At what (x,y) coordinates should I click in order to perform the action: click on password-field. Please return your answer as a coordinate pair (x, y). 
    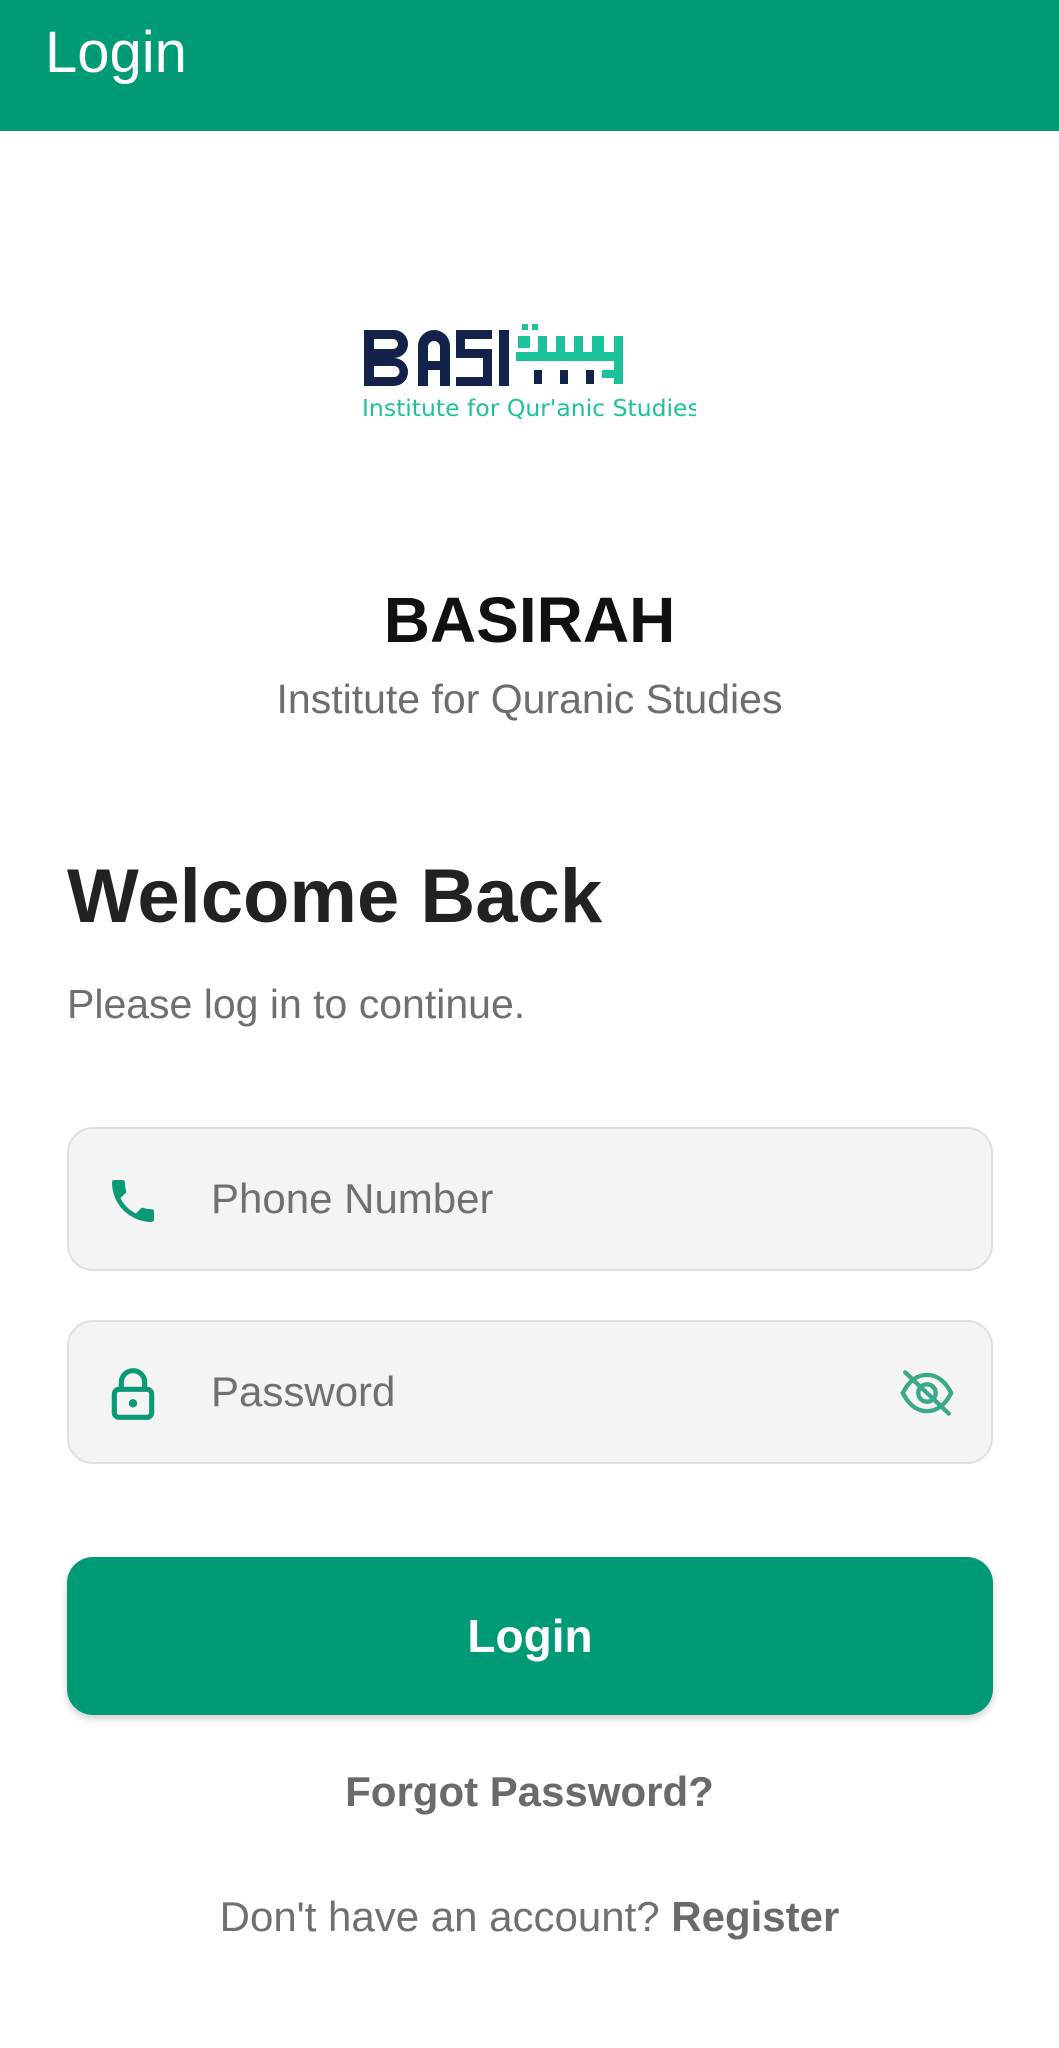
    Looking at the image, I should click on (530, 1392).